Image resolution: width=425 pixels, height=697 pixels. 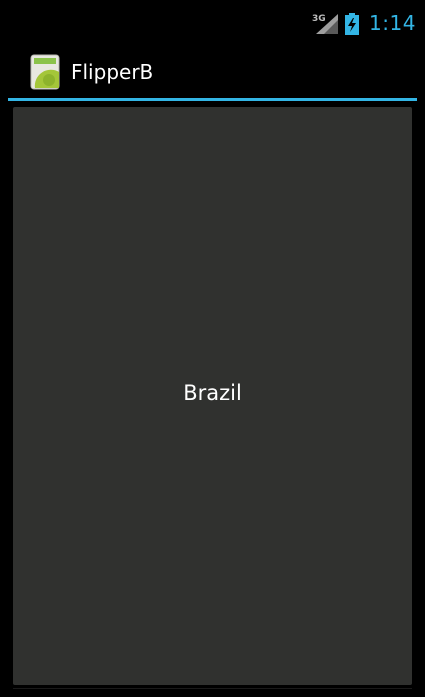 What do you see at coordinates (352, 24) in the screenshot?
I see `battery-charging-icon` at bounding box center [352, 24].